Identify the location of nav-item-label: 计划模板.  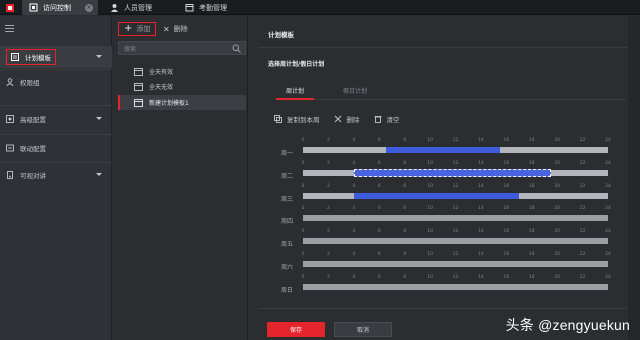
(38, 58).